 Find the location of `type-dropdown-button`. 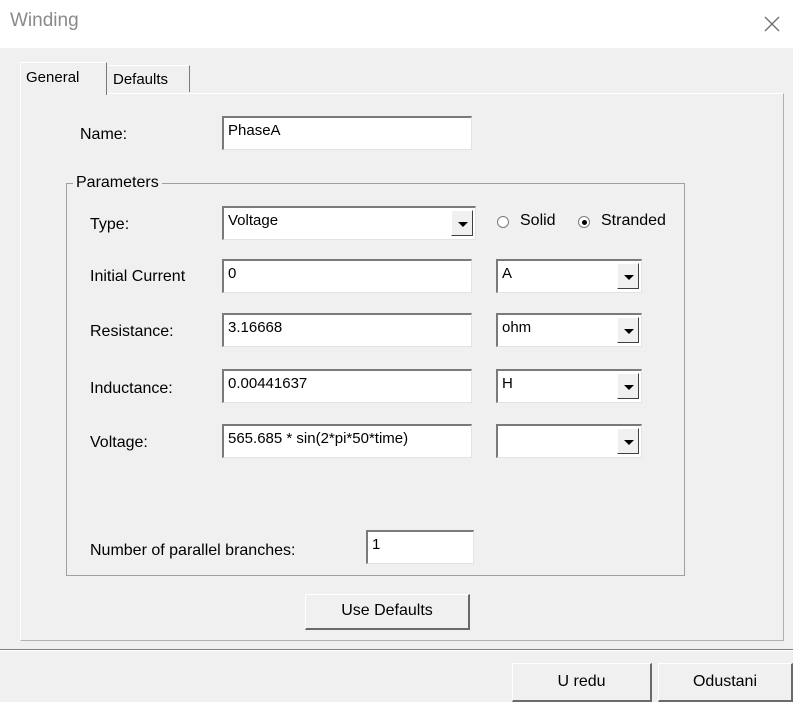

type-dropdown-button is located at coordinates (462, 223).